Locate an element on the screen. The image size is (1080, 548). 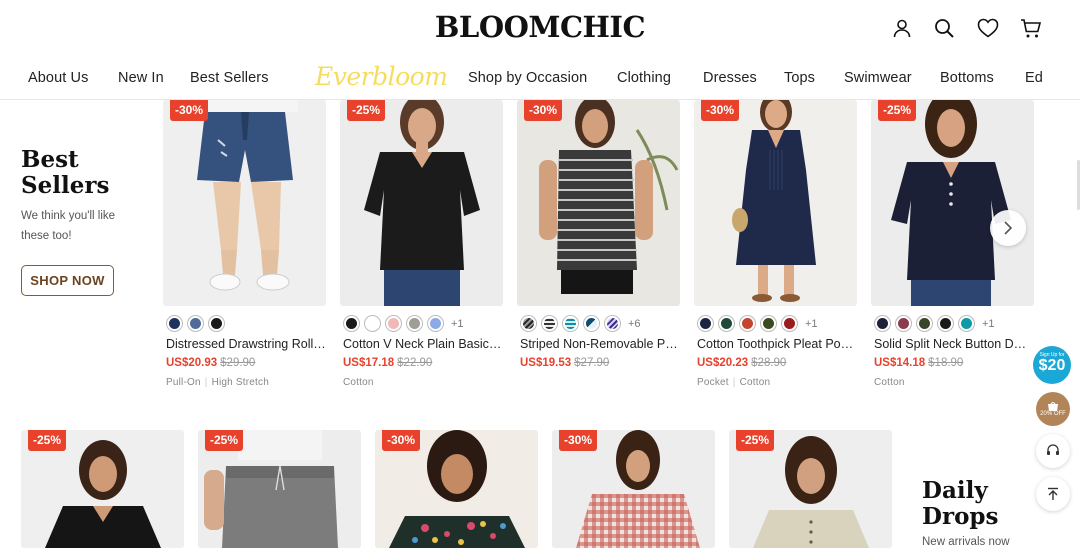
nav-shop-by-occasion: Shop by Occasion is located at coordinates (527, 78).